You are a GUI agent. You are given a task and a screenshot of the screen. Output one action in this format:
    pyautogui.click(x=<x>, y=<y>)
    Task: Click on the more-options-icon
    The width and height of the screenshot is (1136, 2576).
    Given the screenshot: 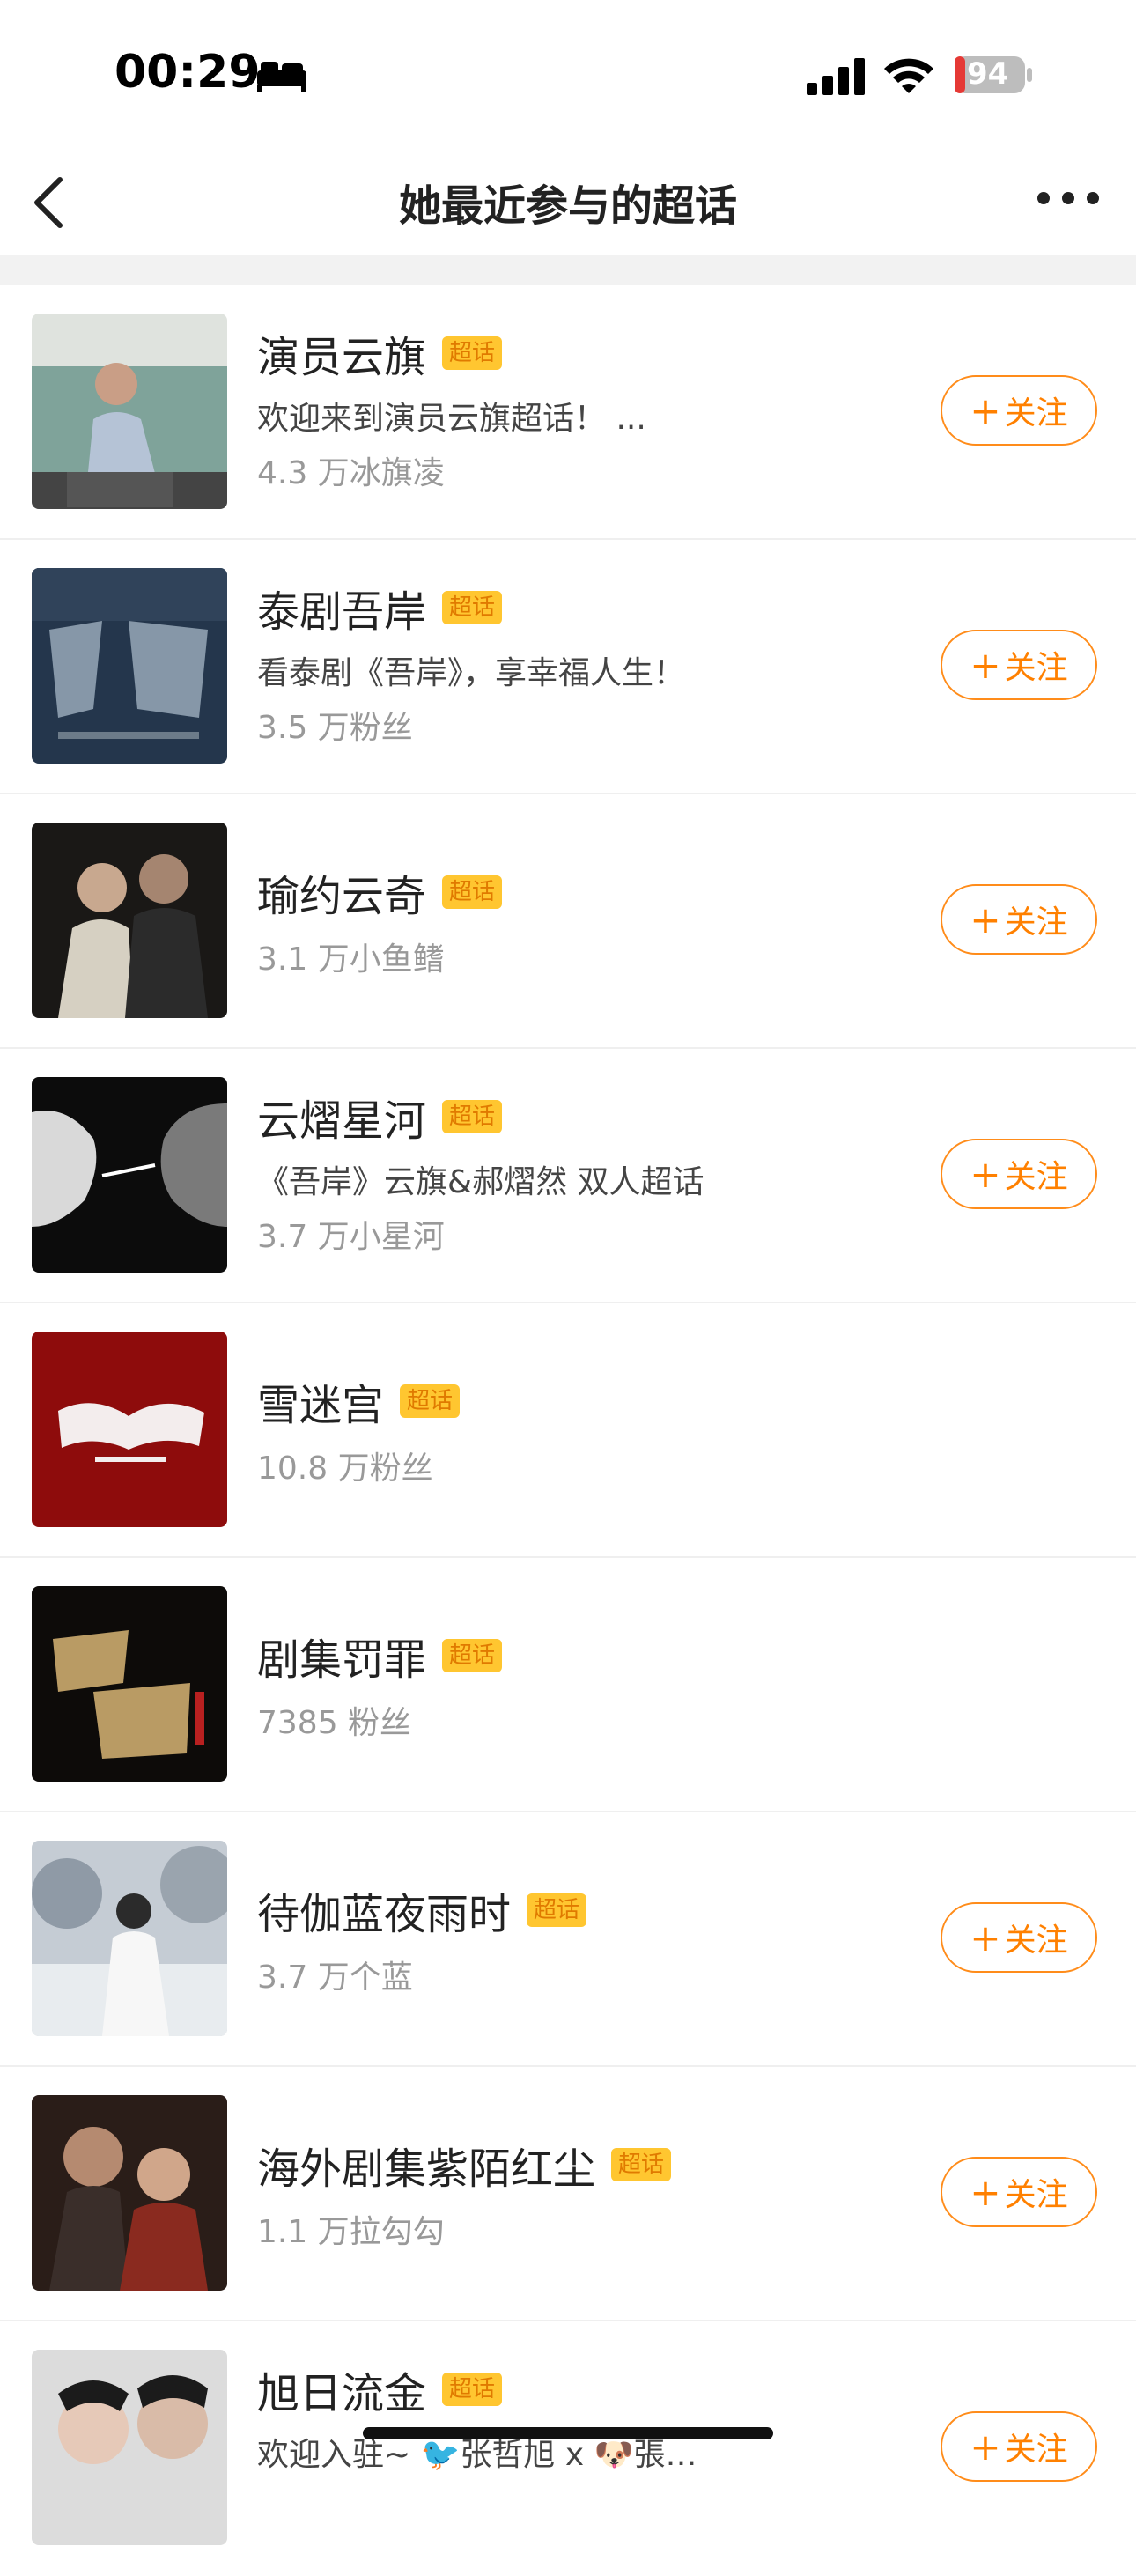 What is the action you would take?
    pyautogui.click(x=1068, y=198)
    